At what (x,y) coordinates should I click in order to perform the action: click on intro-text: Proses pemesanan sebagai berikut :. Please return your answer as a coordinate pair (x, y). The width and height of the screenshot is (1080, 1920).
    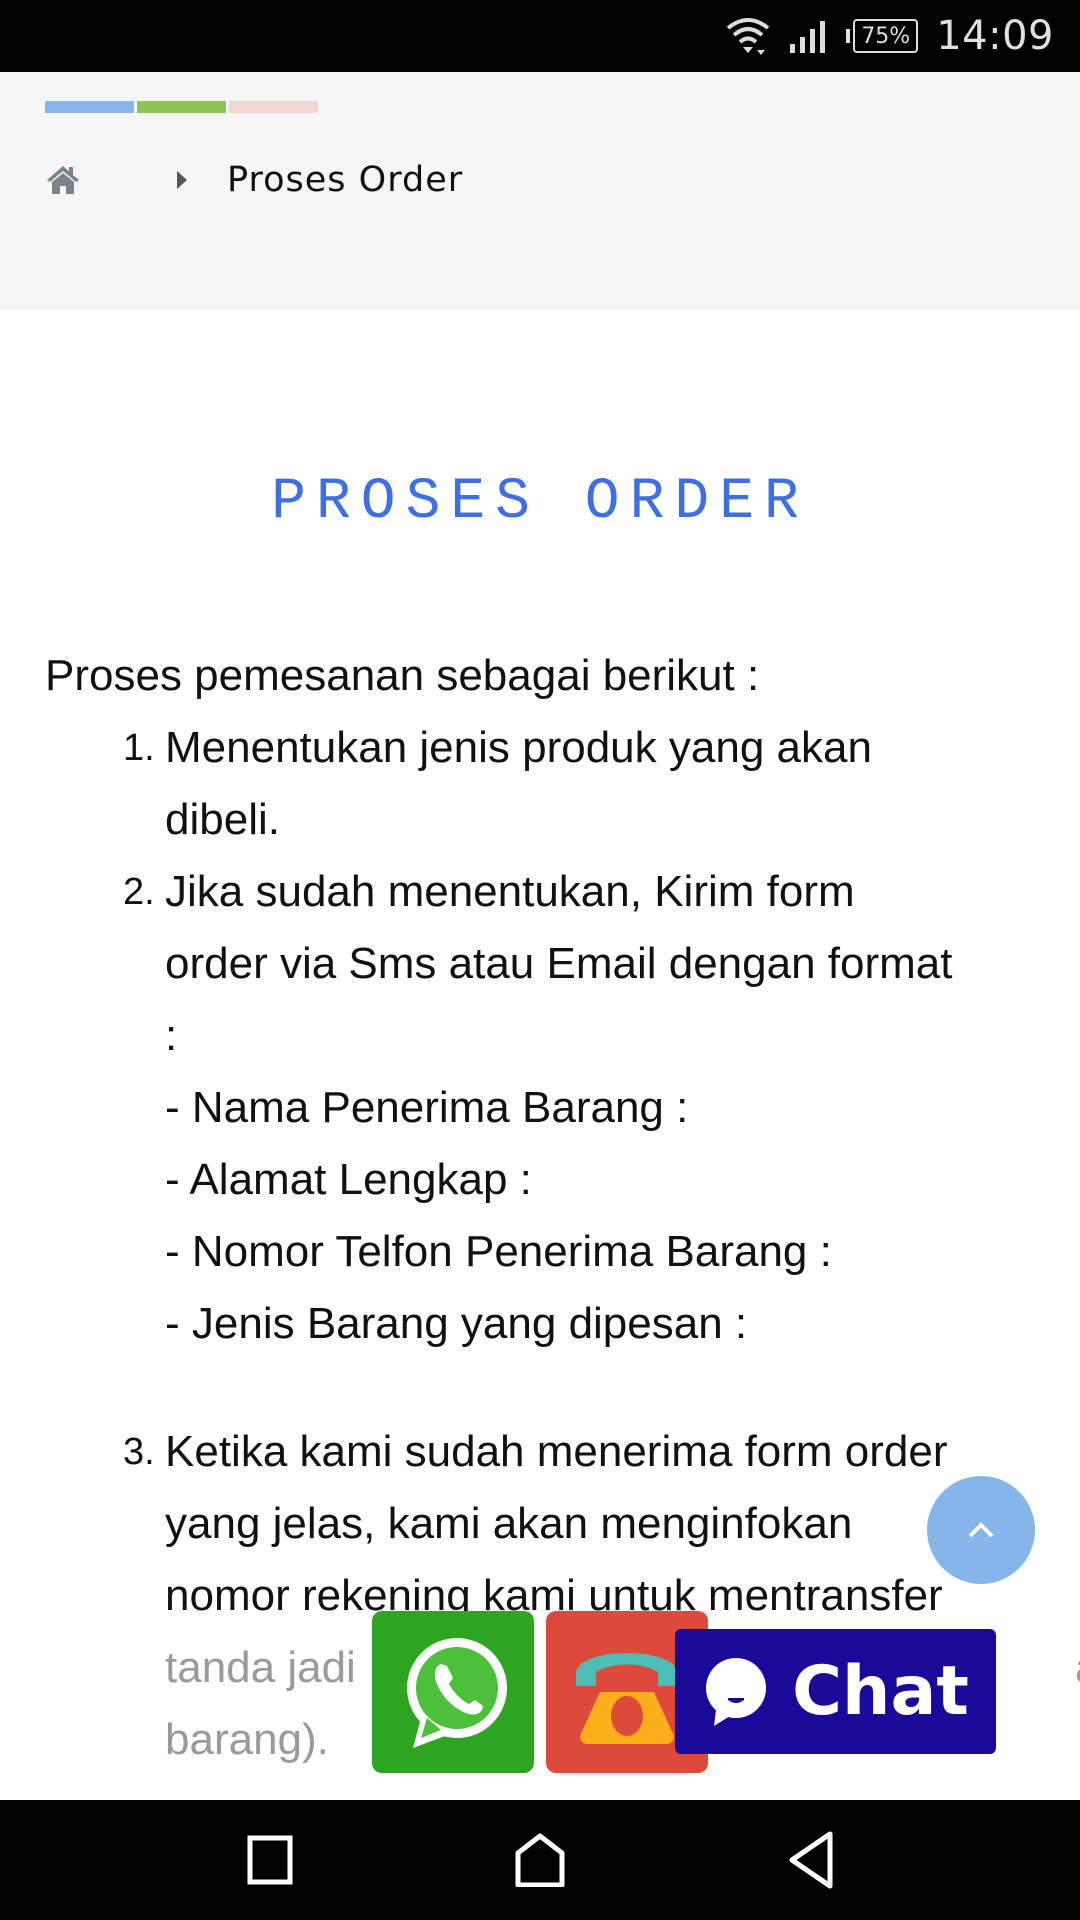
    Looking at the image, I should click on (402, 675).